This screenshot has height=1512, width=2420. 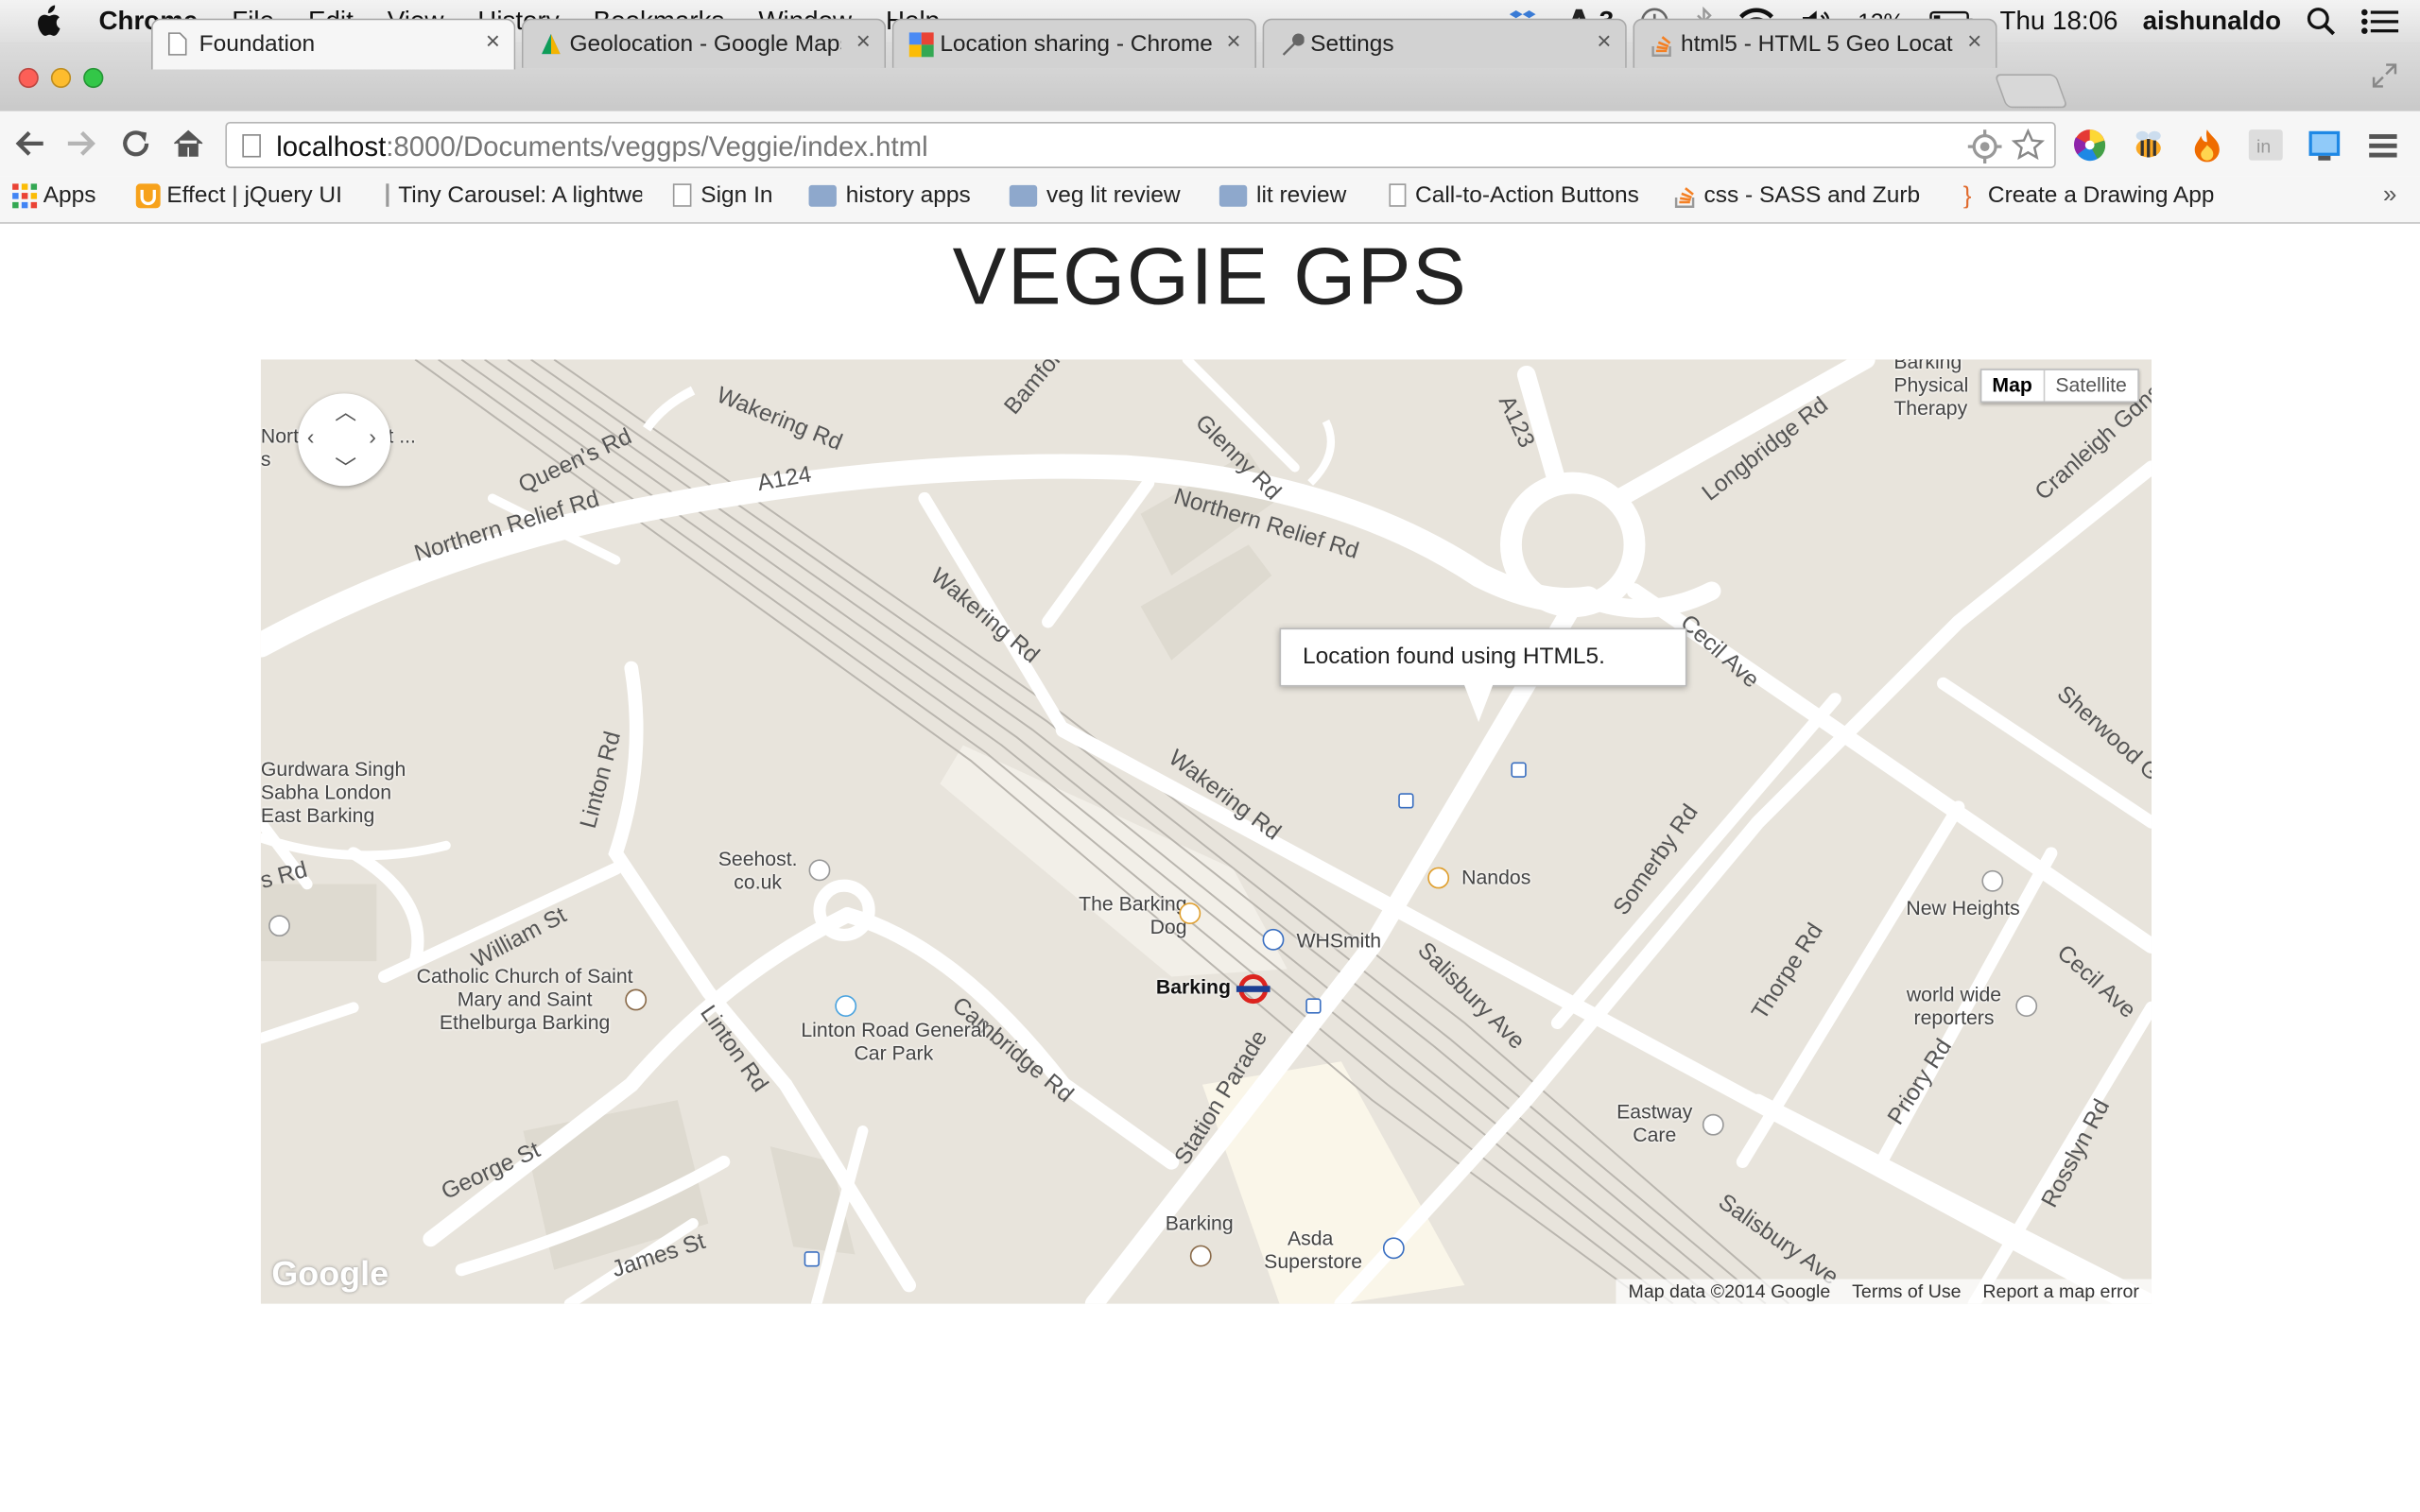 I want to click on shopping-icon, so click(x=1274, y=939).